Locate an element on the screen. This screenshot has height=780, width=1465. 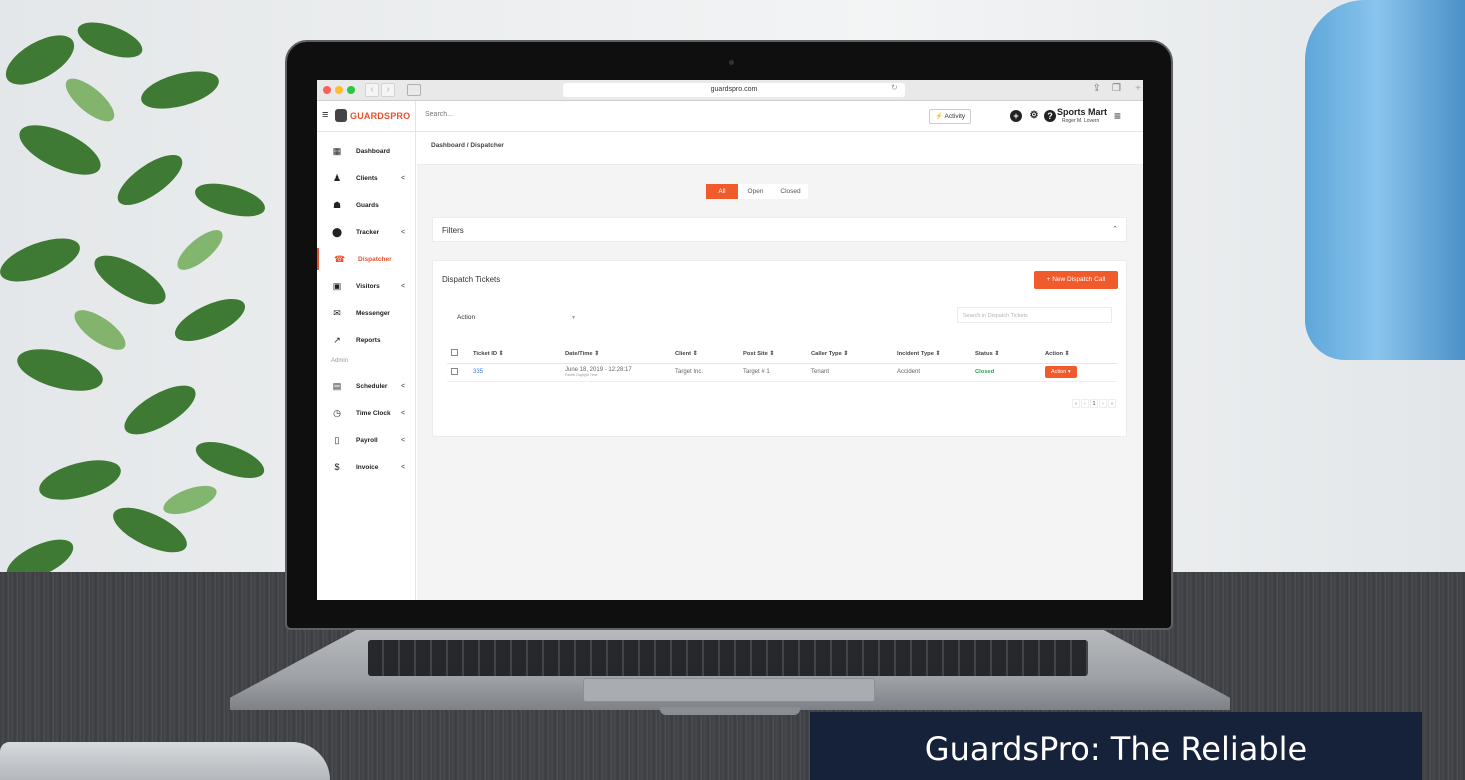
sidebar-item-payroll: ▯ Payroll < is located at coordinates (366, 440).